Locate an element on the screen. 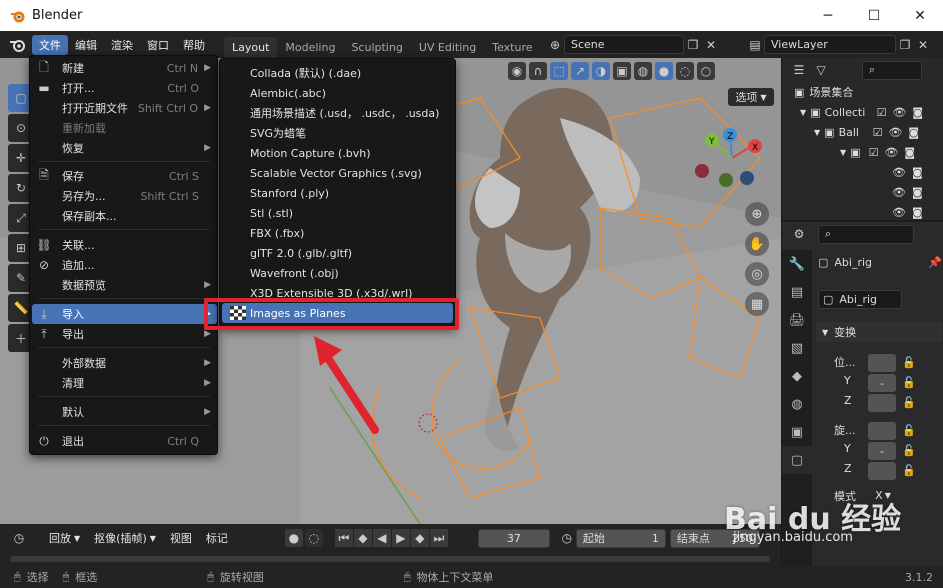 The image size is (943, 588). outliner-root: ▣ 场景集合 is located at coordinates (862, 92).